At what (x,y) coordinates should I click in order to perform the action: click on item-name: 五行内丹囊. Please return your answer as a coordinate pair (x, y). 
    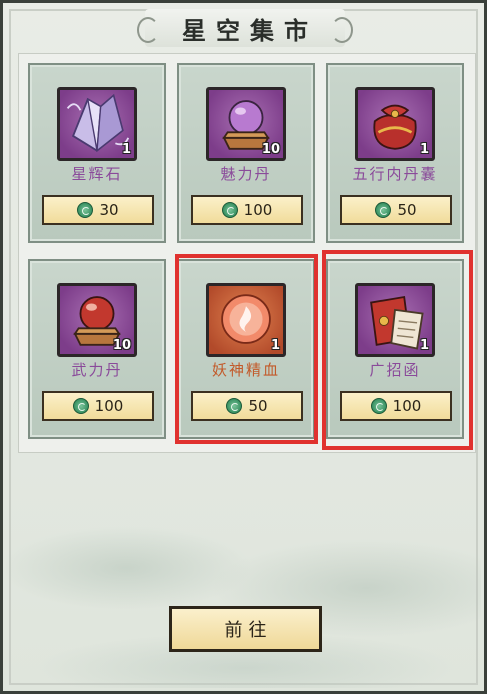
    Looking at the image, I should click on (395, 174).